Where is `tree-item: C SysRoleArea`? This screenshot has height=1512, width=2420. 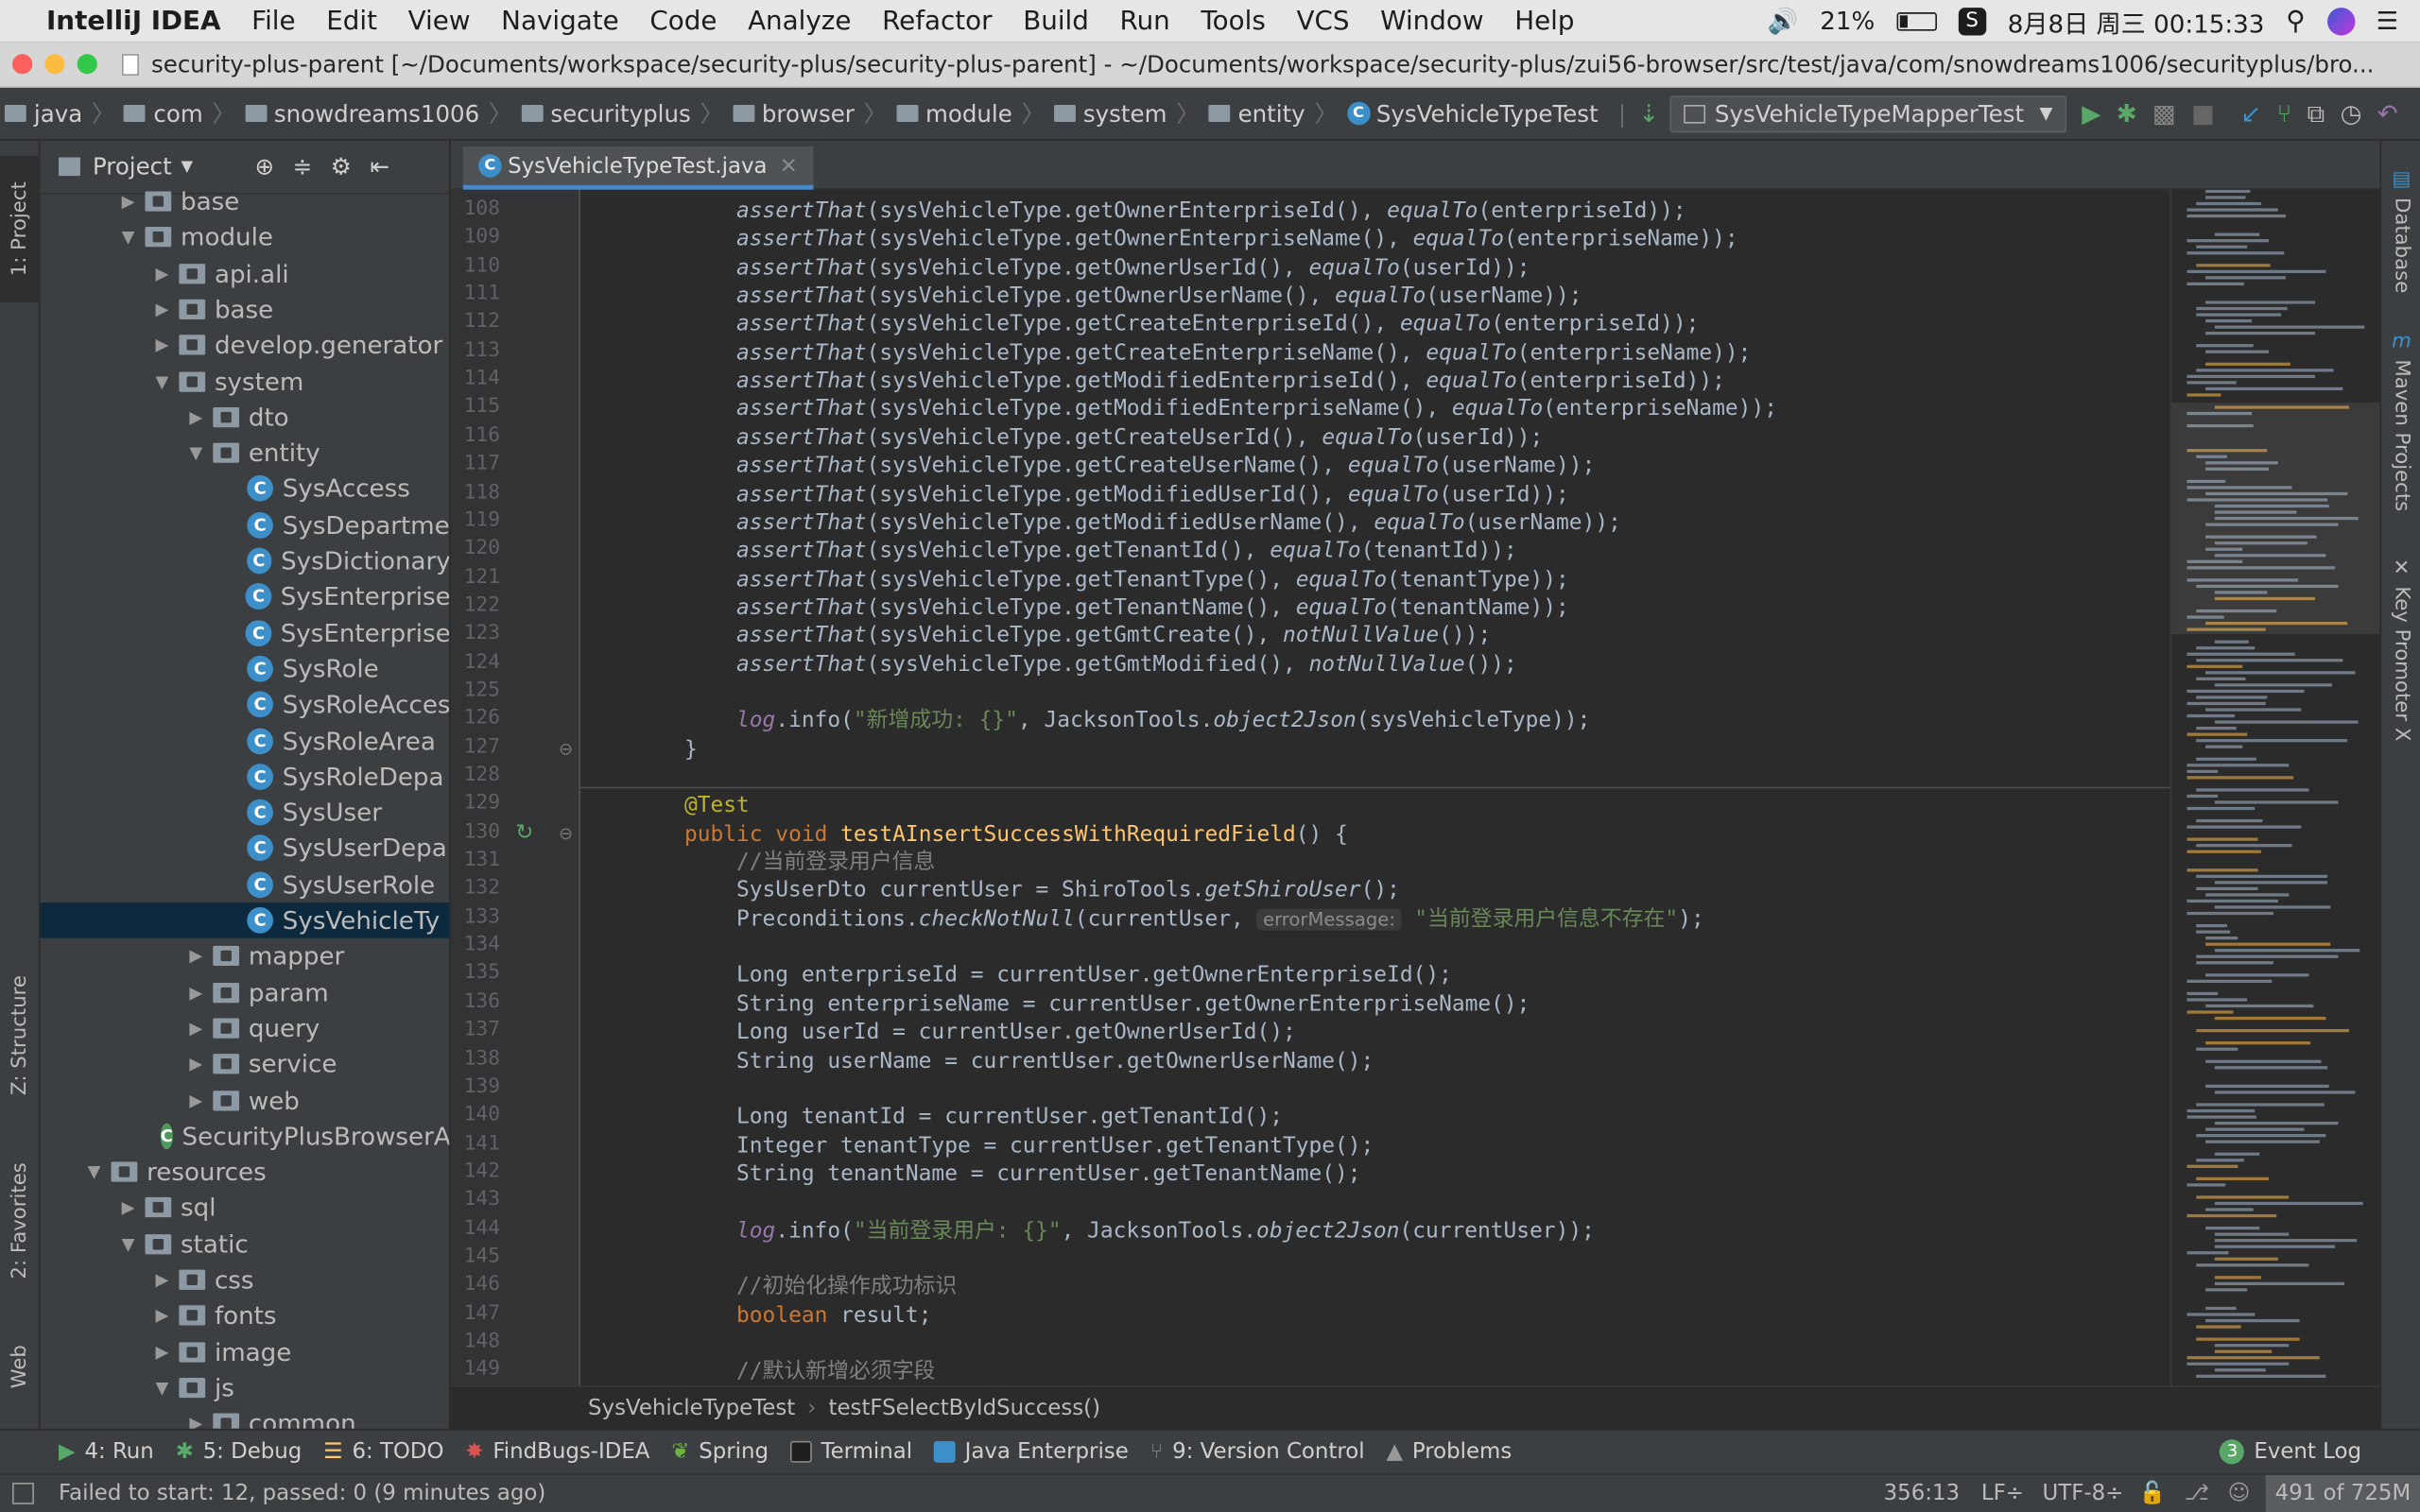 tree-item: C SysRoleArea is located at coordinates (245, 741).